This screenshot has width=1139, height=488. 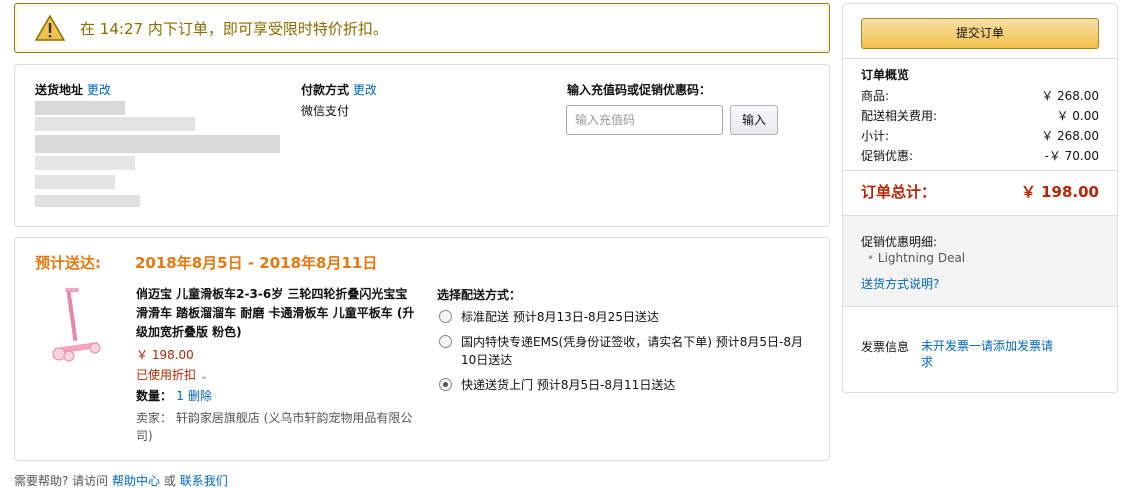 I want to click on help-prefix: 需要帮助? 请访问, so click(x=61, y=481).